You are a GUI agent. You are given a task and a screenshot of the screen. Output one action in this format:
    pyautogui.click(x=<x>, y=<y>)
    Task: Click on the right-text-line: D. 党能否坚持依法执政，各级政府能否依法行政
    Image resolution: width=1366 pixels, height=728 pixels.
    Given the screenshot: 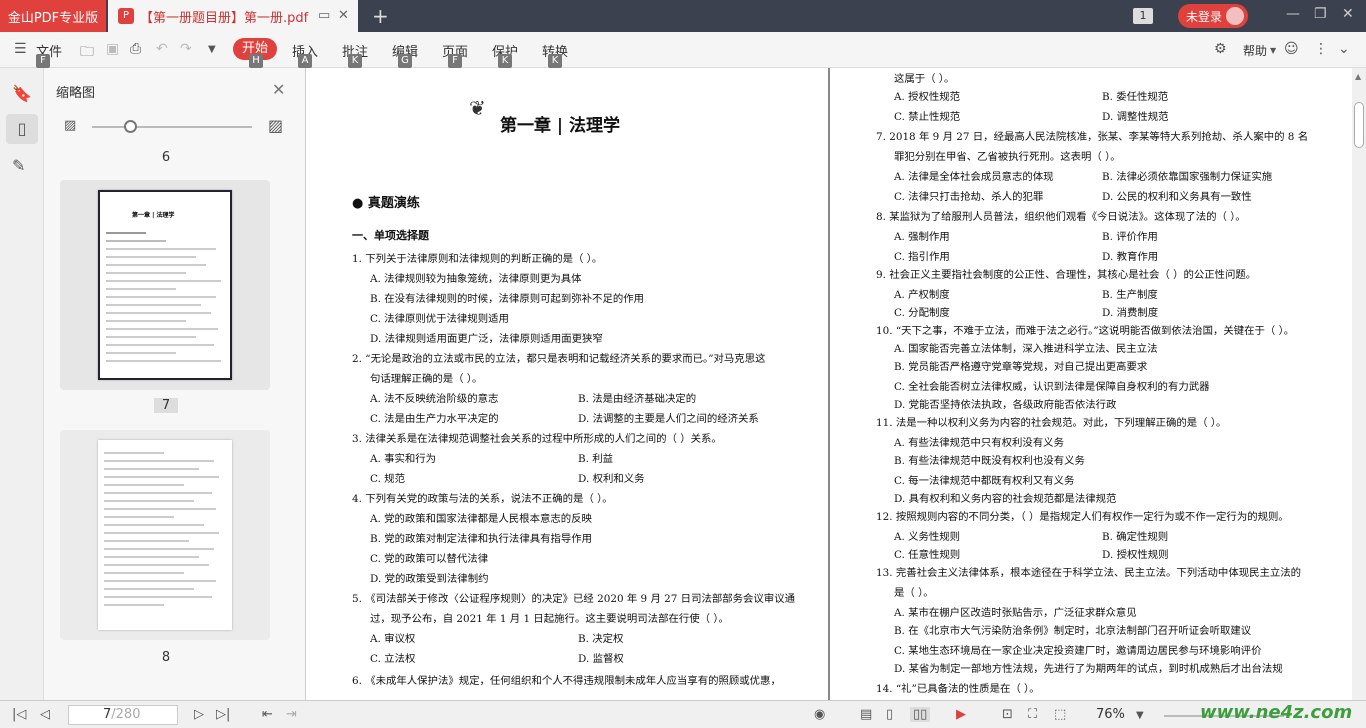 What is the action you would take?
    pyautogui.click(x=1005, y=405)
    